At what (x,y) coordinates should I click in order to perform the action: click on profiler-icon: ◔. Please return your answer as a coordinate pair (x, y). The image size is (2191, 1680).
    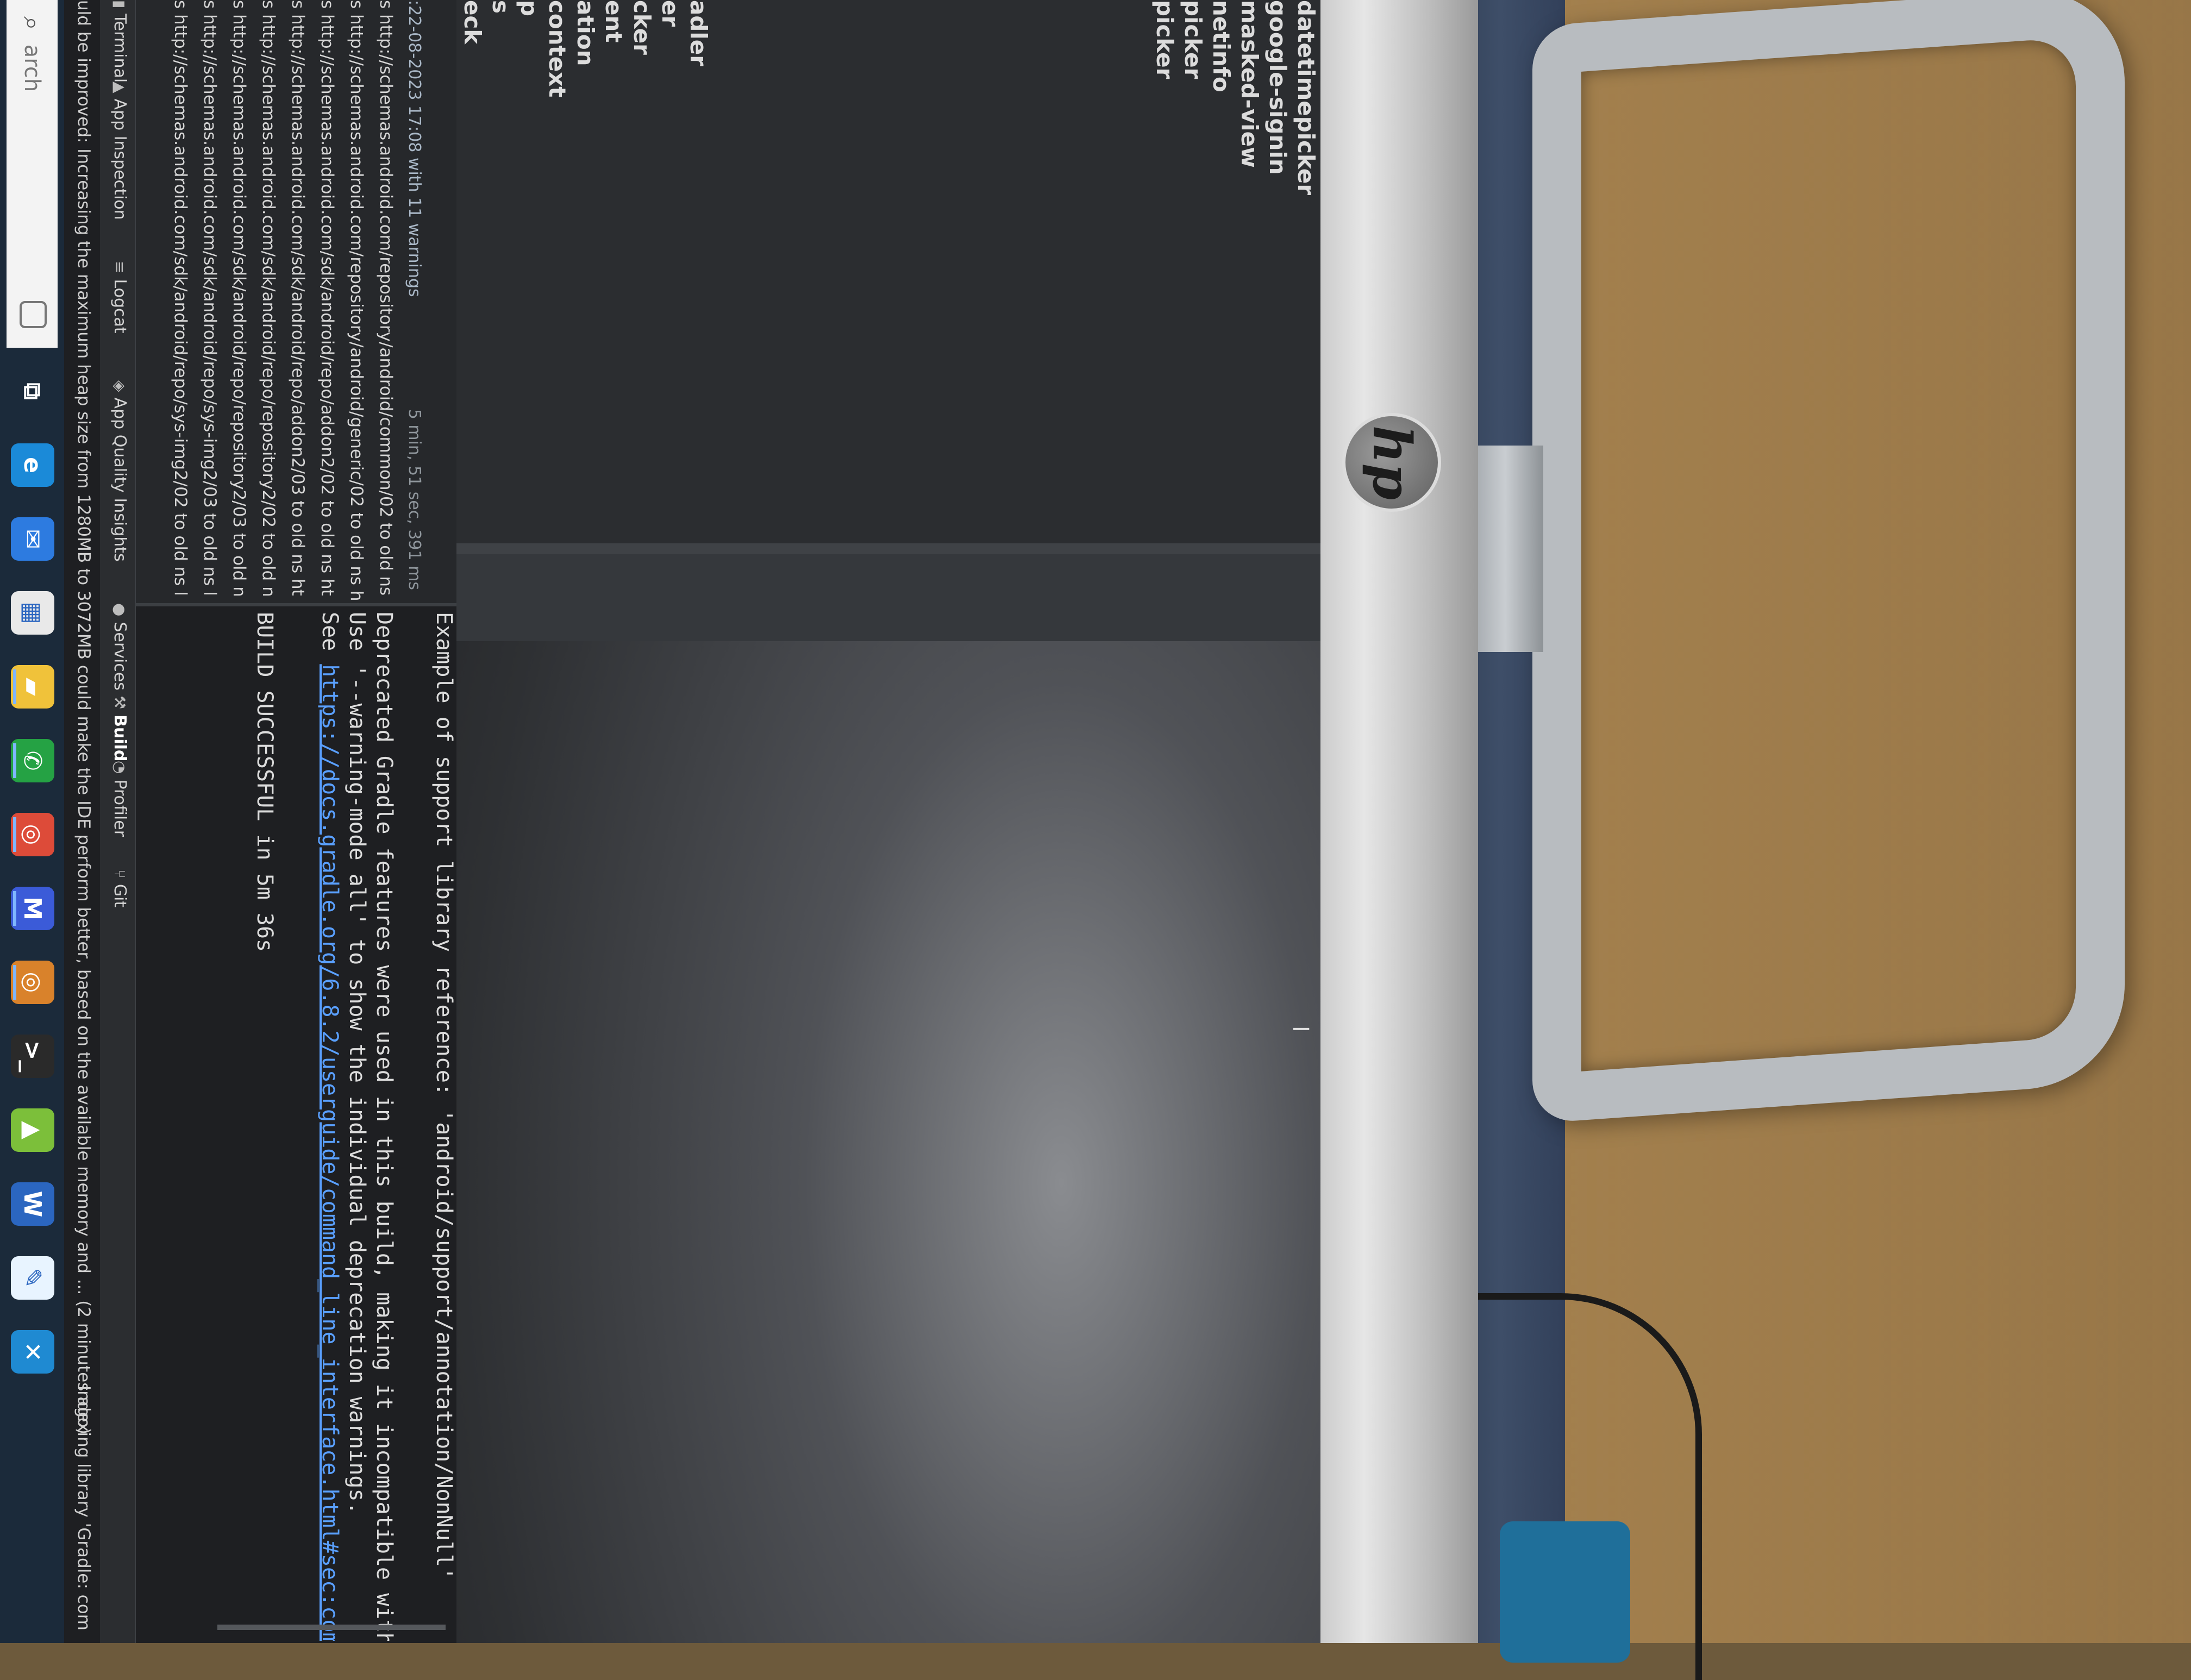
    Looking at the image, I should click on (120, 767).